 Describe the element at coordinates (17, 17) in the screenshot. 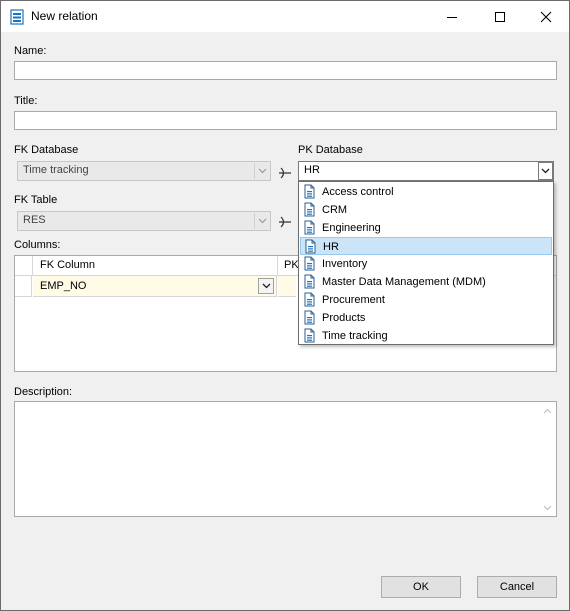

I see `app-icon` at that location.